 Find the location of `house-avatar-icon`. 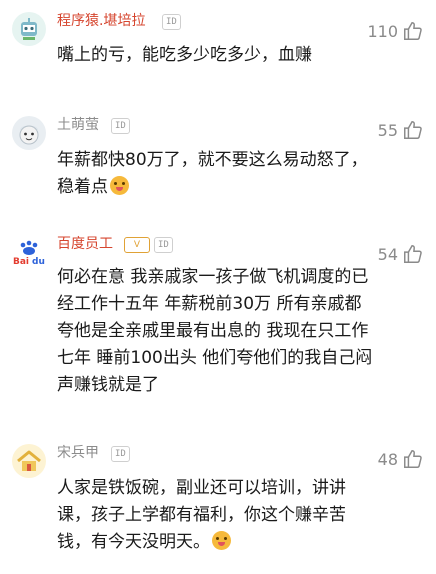

house-avatar-icon is located at coordinates (29, 461).